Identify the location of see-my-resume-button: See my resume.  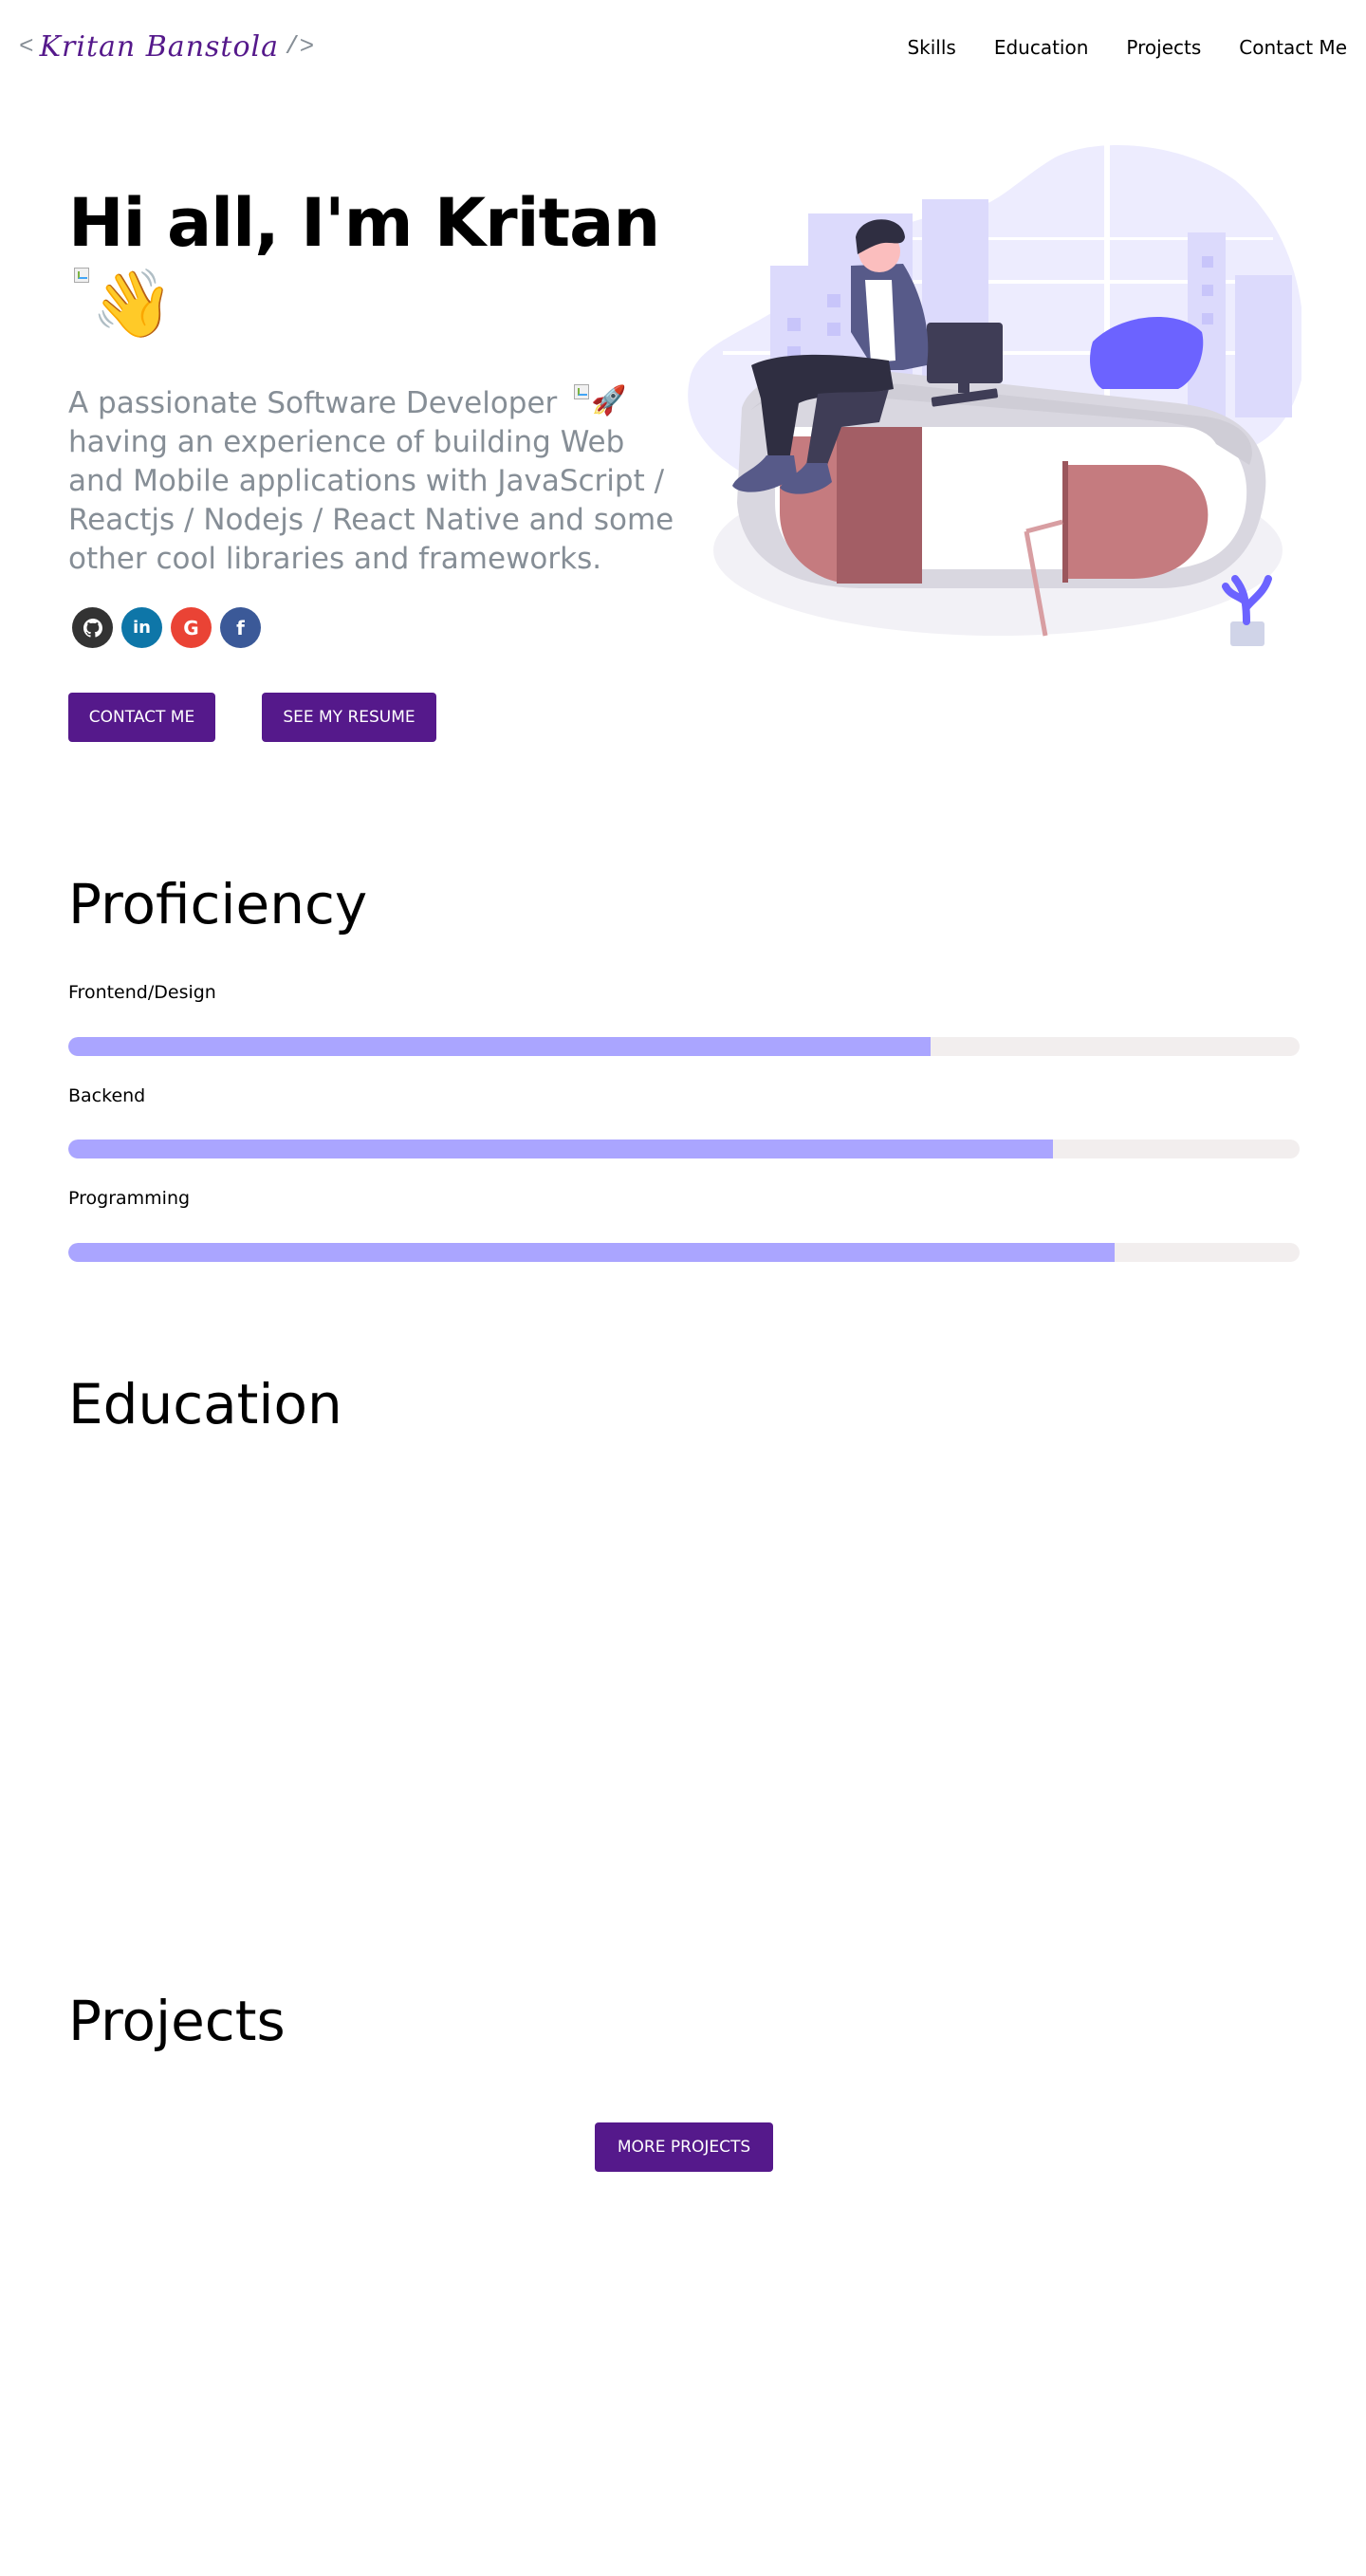
(349, 717).